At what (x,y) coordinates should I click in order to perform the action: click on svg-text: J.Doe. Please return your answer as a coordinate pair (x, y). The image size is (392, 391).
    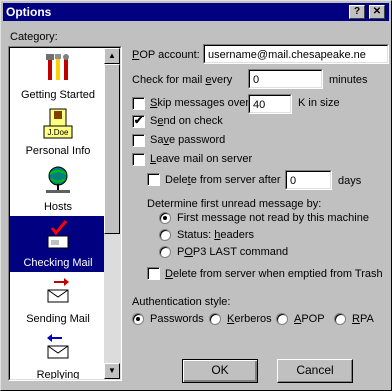
    Looking at the image, I should click on (58, 132).